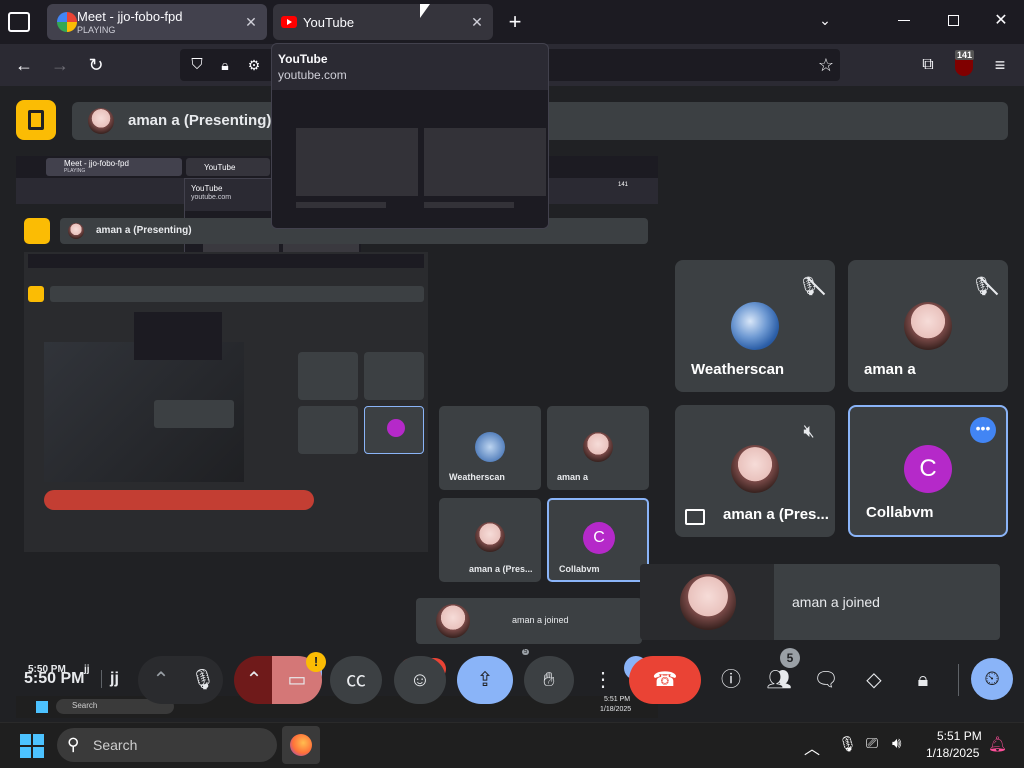 This screenshot has height=768, width=1024. What do you see at coordinates (197, 65) in the screenshot?
I see `shield-icon: ⛉` at bounding box center [197, 65].